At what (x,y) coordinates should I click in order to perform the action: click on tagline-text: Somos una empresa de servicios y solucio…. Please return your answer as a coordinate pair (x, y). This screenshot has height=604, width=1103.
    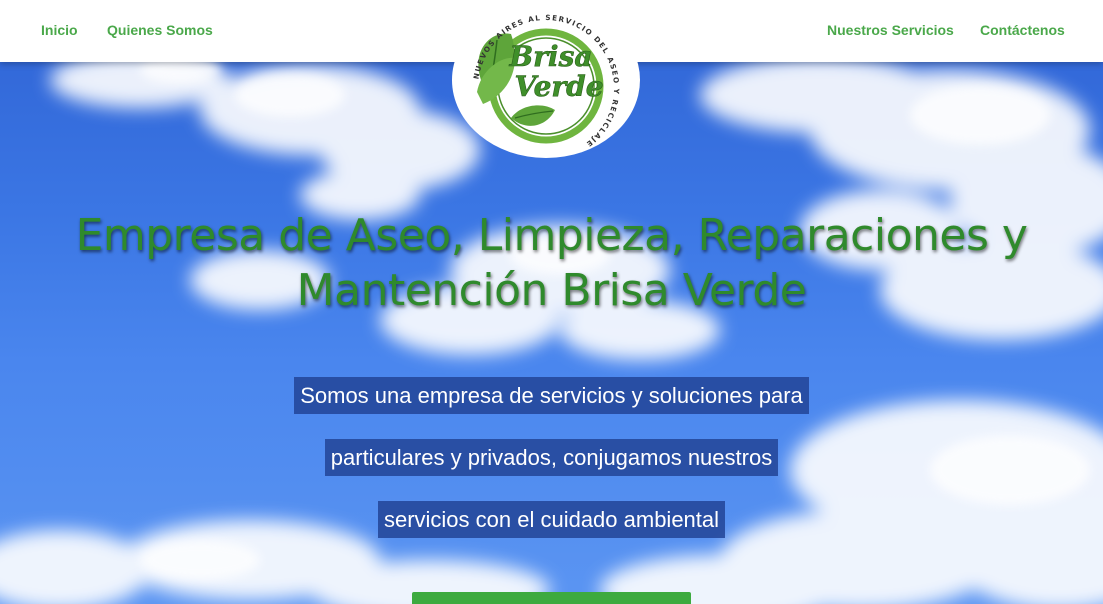
    Looking at the image, I should click on (551, 395).